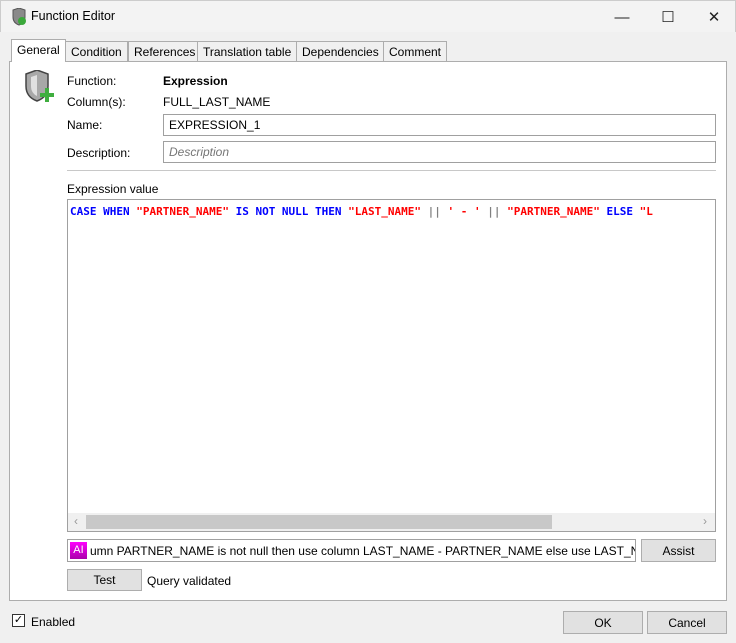  What do you see at coordinates (189, 581) in the screenshot?
I see `status-text: Query validated` at bounding box center [189, 581].